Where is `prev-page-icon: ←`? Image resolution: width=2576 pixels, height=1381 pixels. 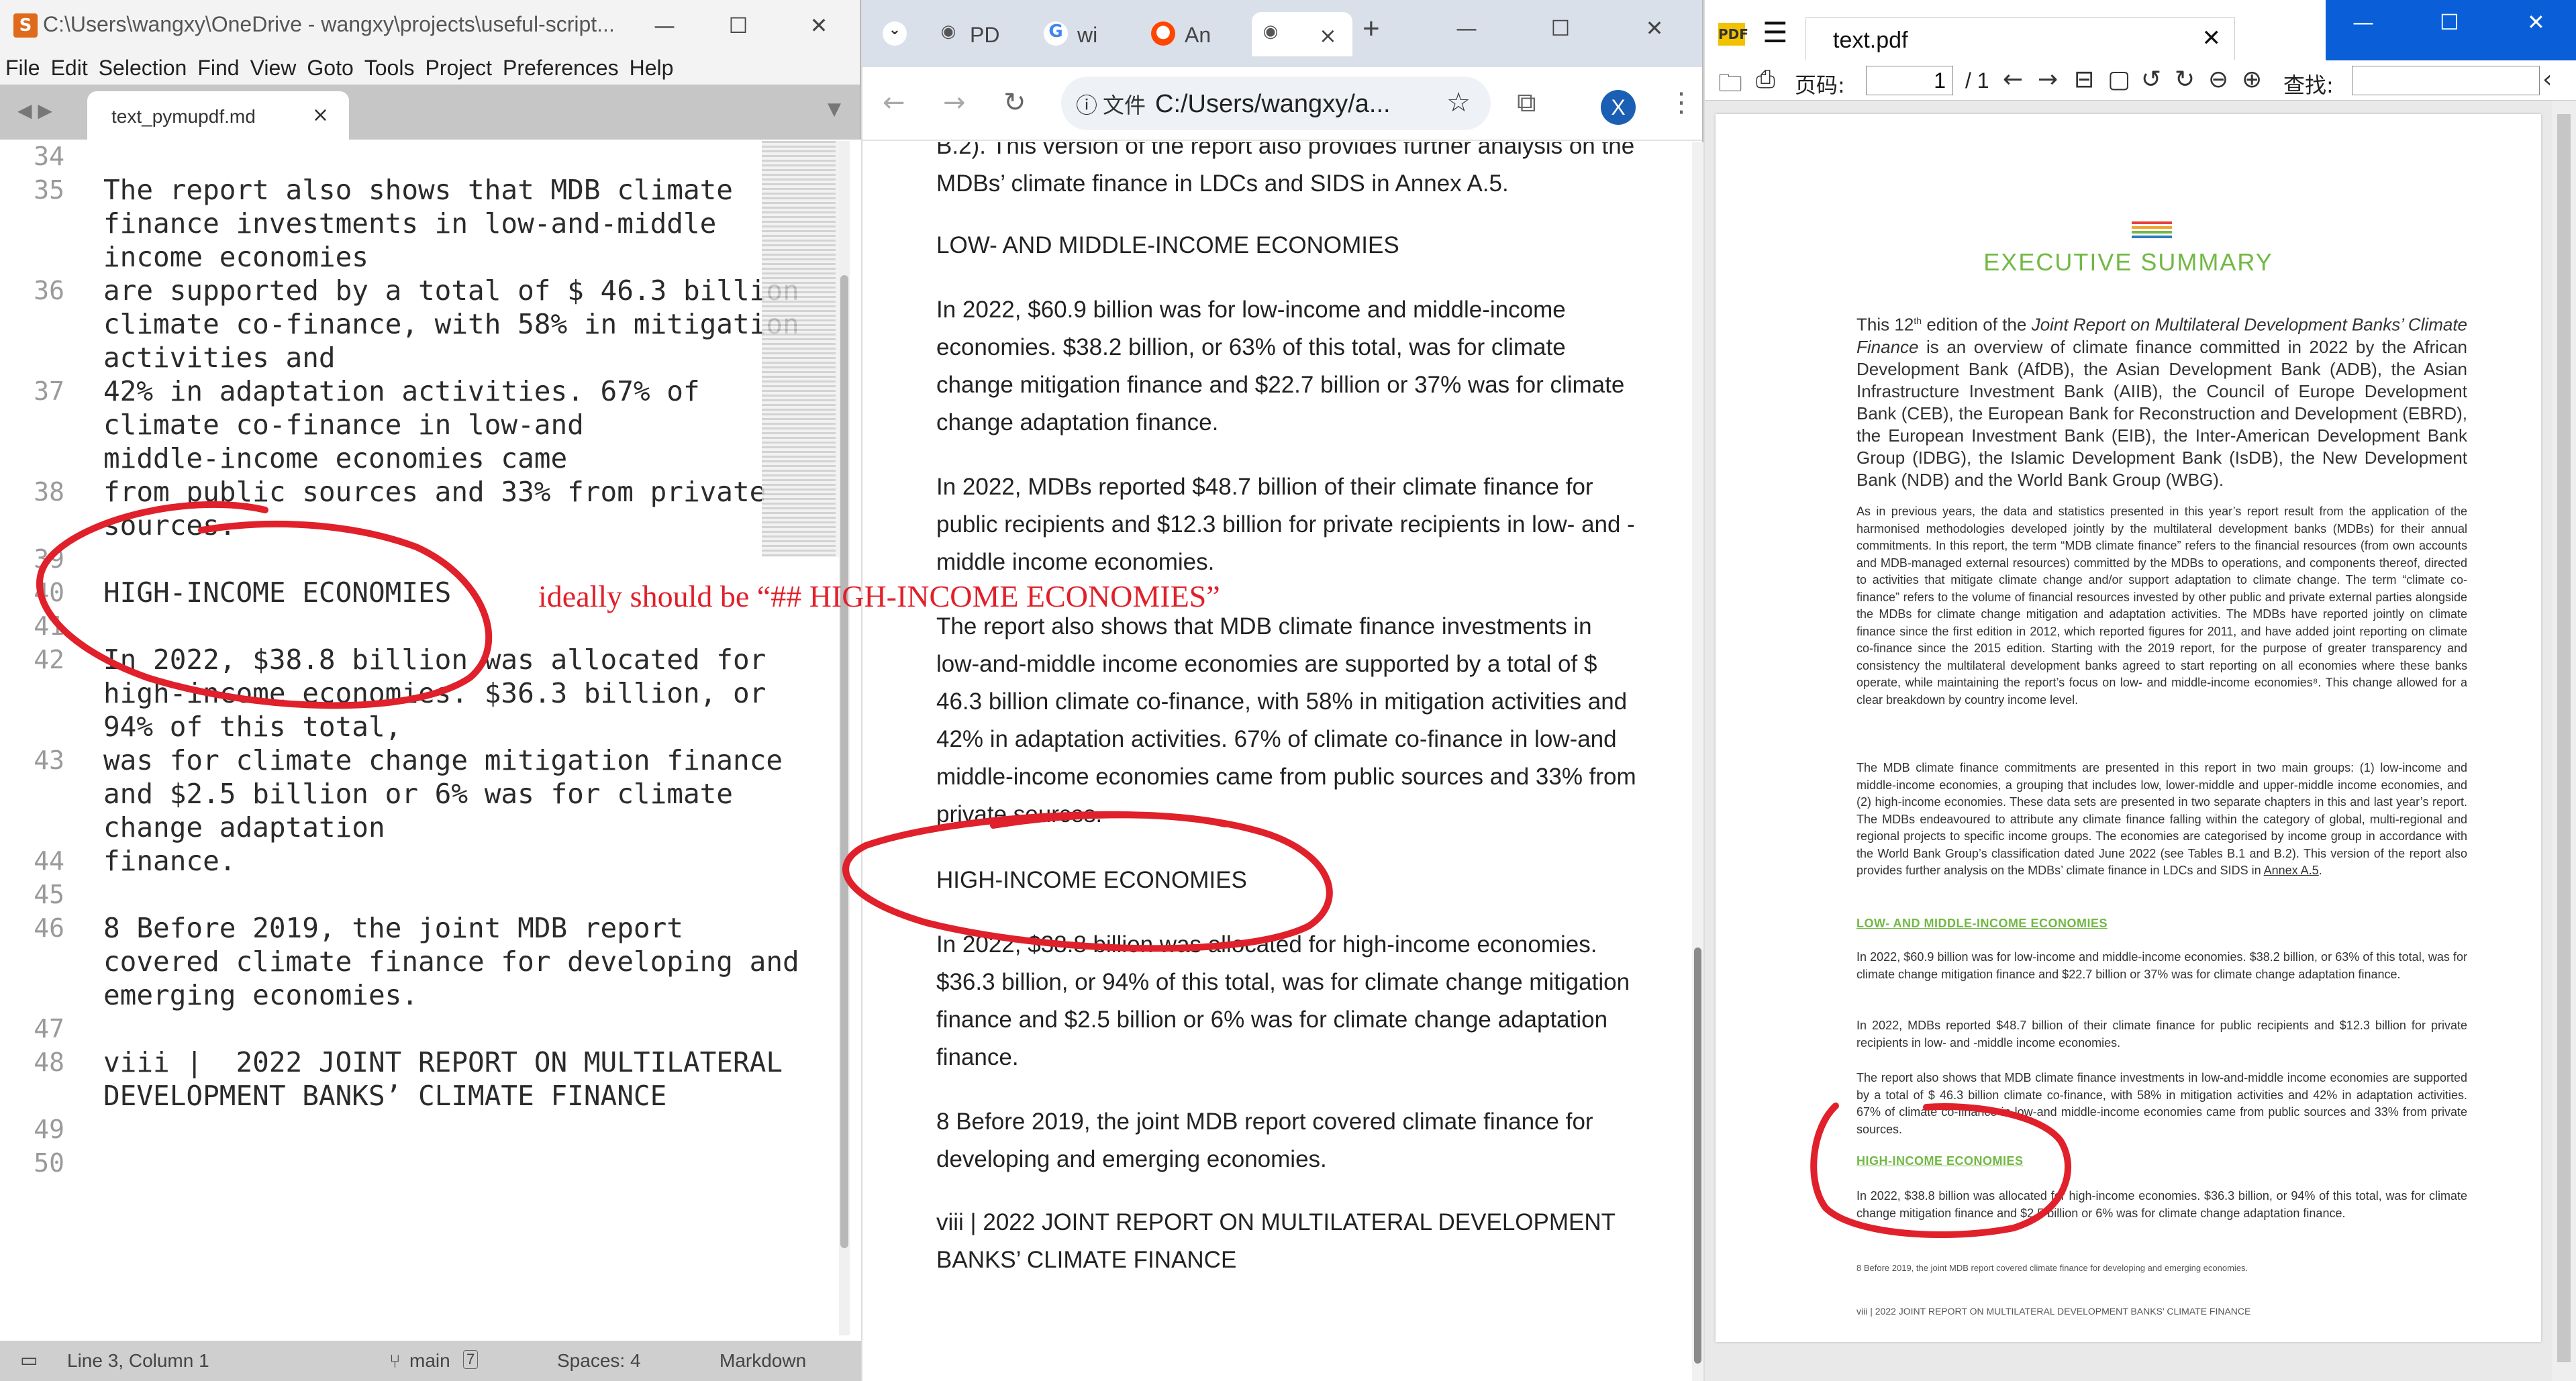
prev-page-icon: ← is located at coordinates (2013, 79).